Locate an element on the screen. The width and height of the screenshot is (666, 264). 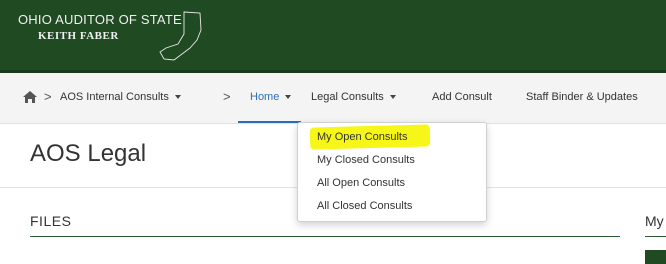
nav-add-consult: Add Consult is located at coordinates (462, 97).